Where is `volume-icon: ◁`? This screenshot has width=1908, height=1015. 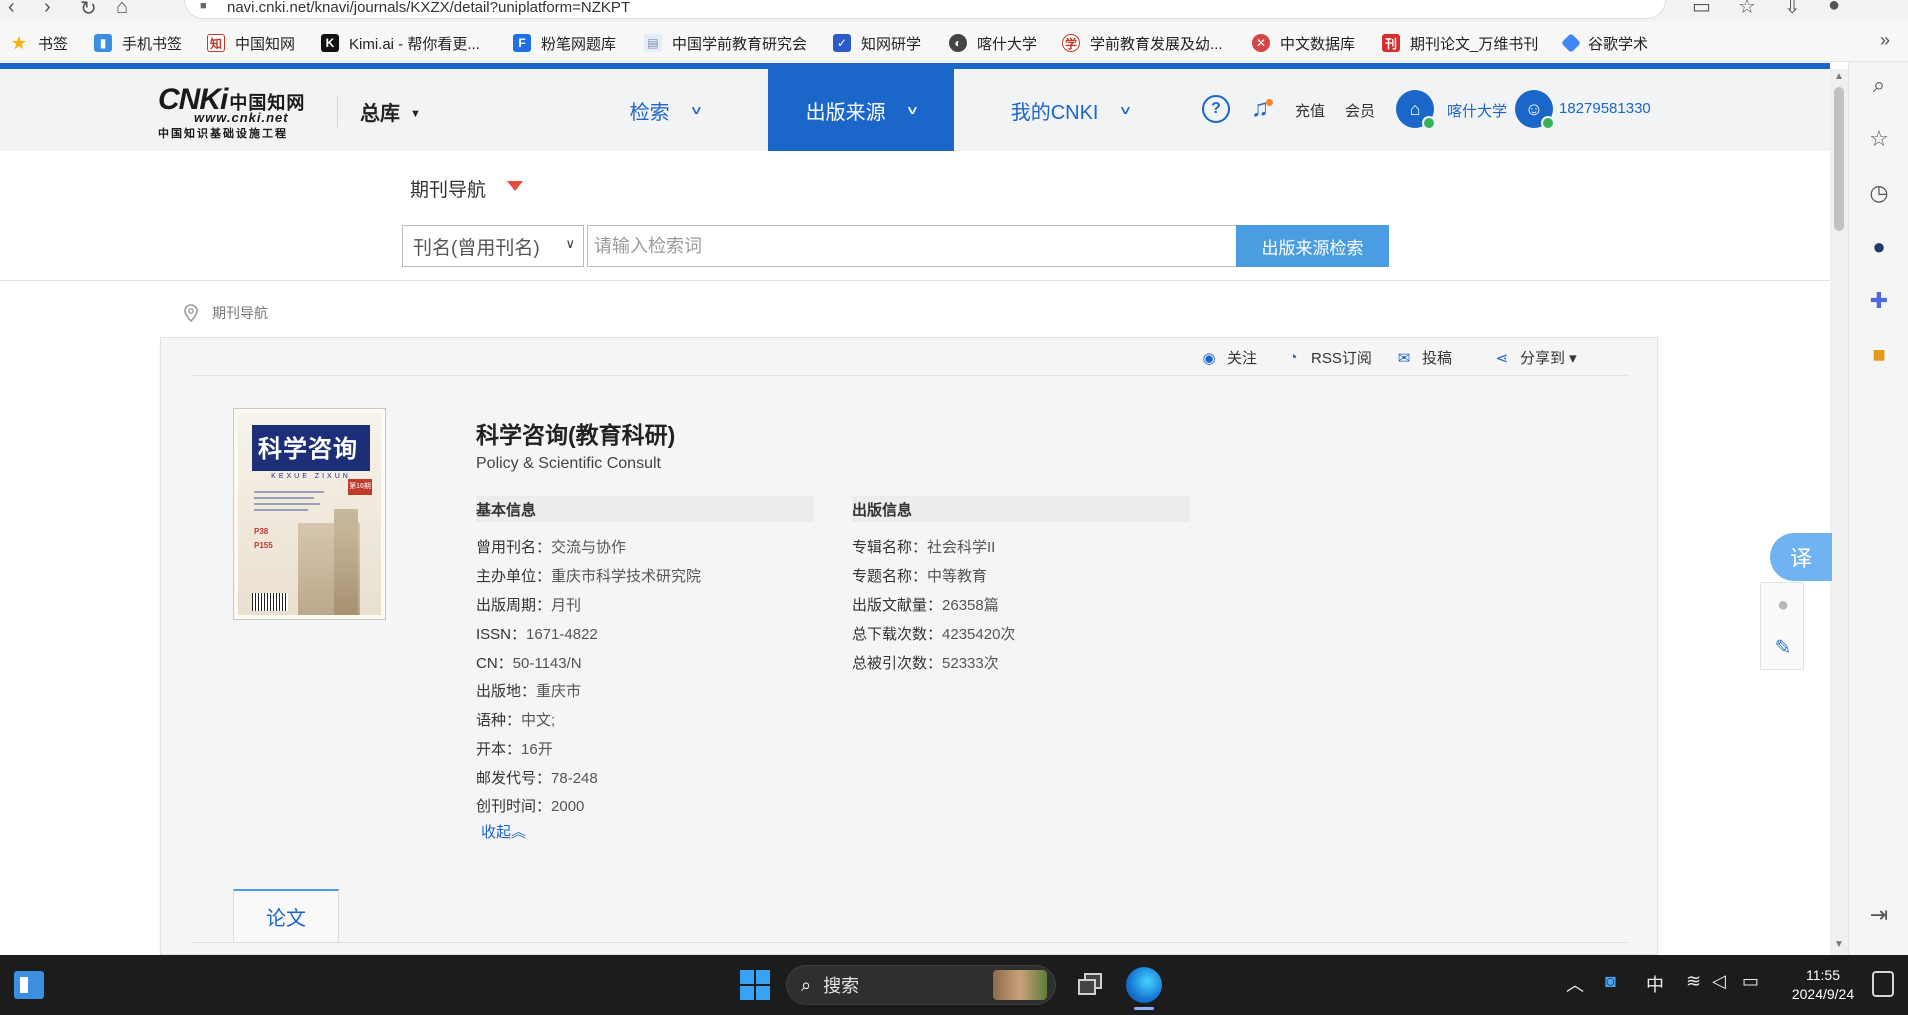
volume-icon: ◁ is located at coordinates (1719, 981).